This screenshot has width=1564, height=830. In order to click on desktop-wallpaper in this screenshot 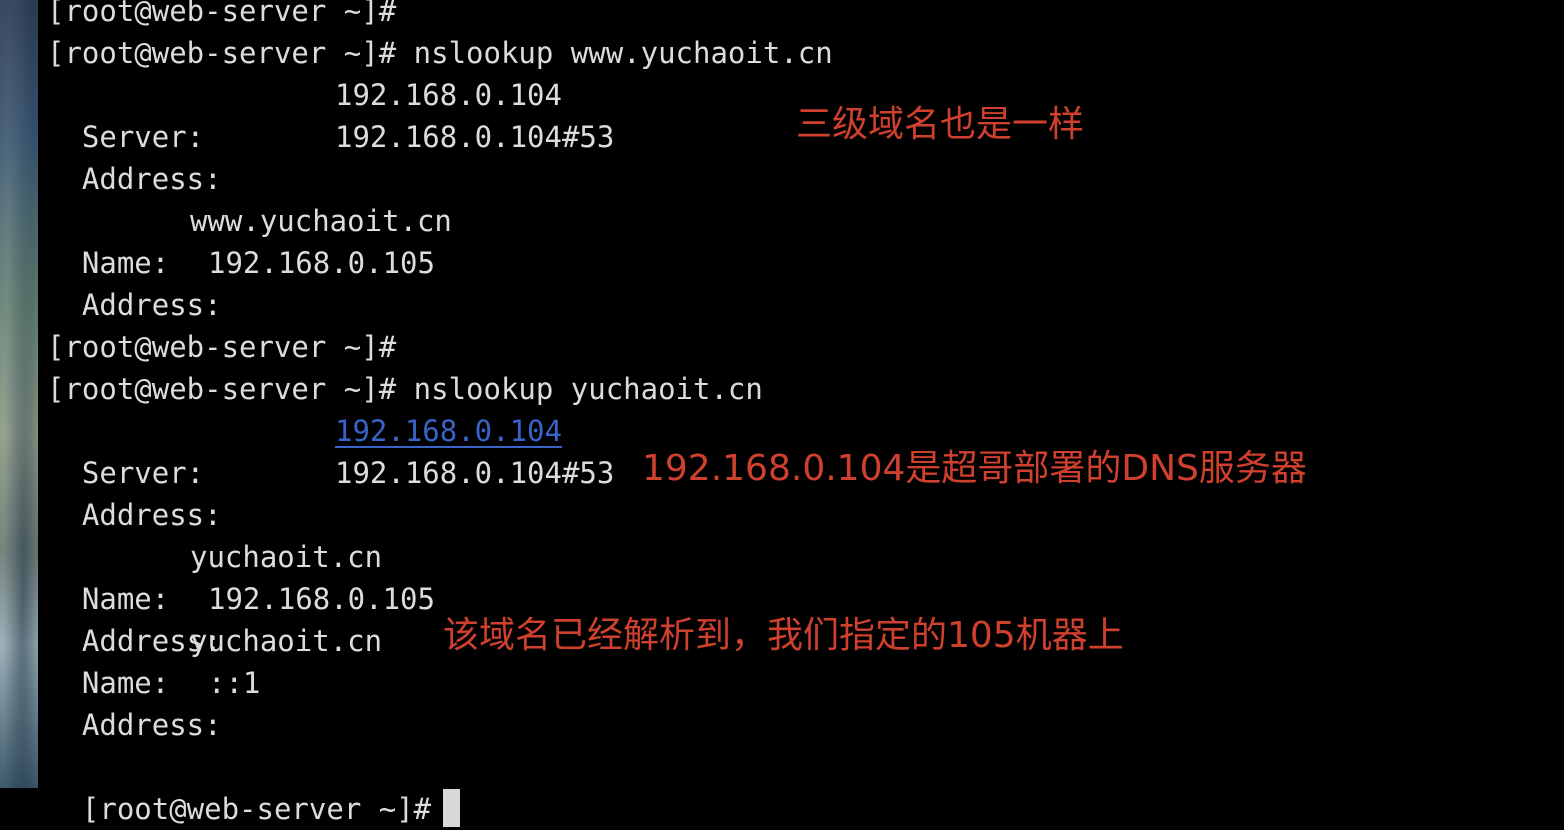, I will do `click(19, 394)`.